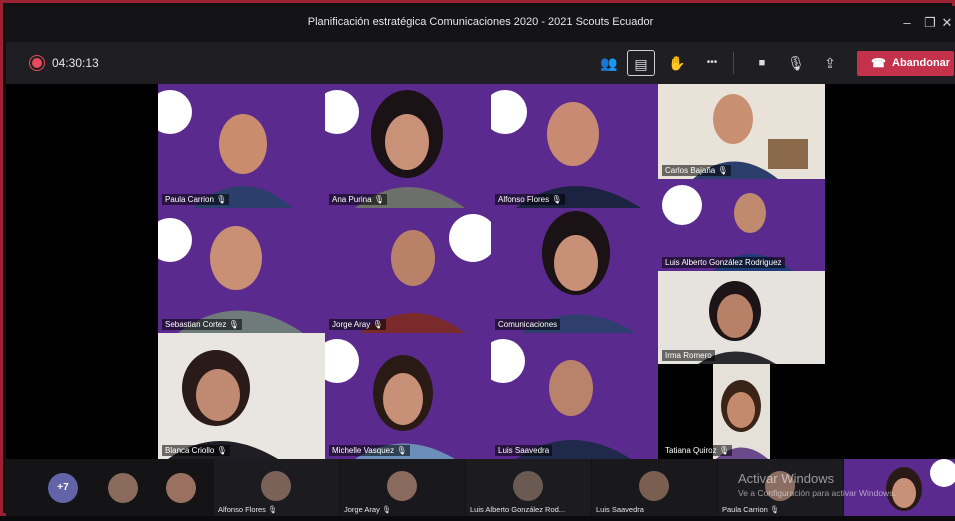  Describe the element at coordinates (723, 262) in the screenshot. I see `participant-name: Luis Alberto González Rodriguez` at that location.